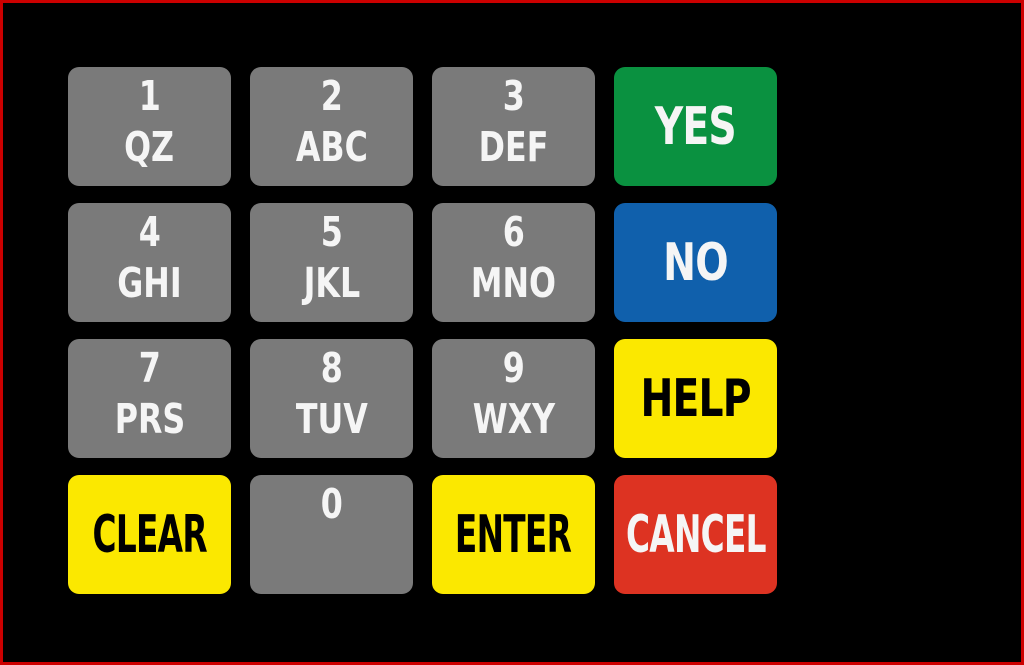 The image size is (1024, 665). I want to click on key-3: 3 DEF, so click(513, 126).